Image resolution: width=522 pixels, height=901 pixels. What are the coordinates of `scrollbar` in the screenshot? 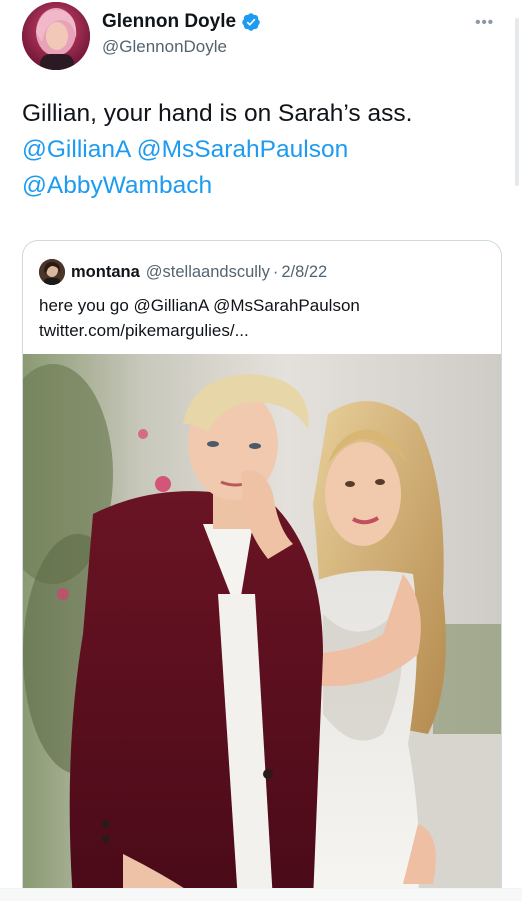 It's located at (517, 102).